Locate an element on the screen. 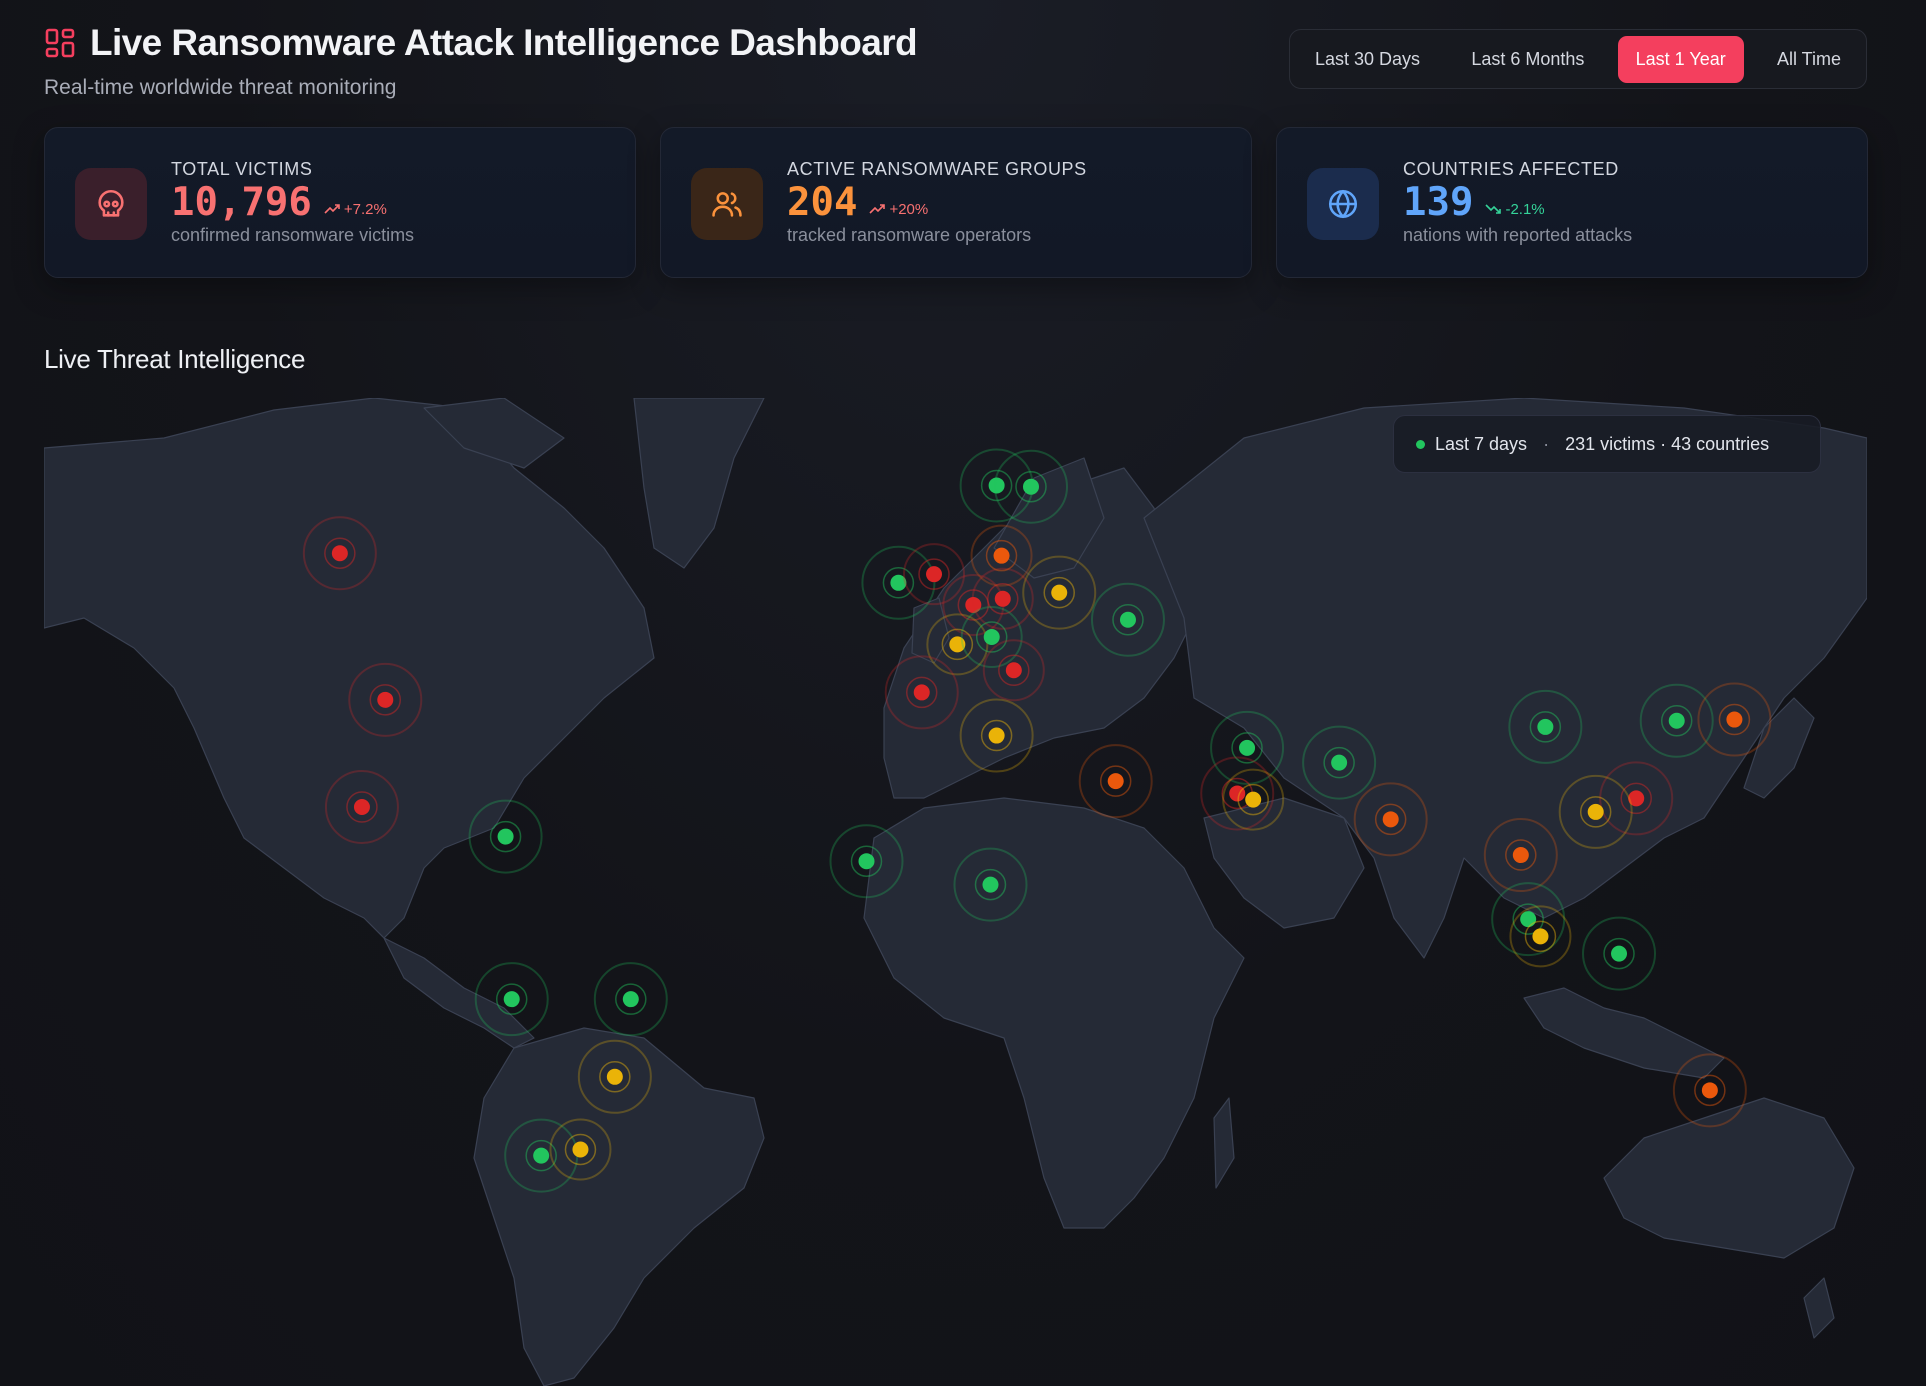 The height and width of the screenshot is (1386, 1926). trend-down-icon is located at coordinates (1493, 209).